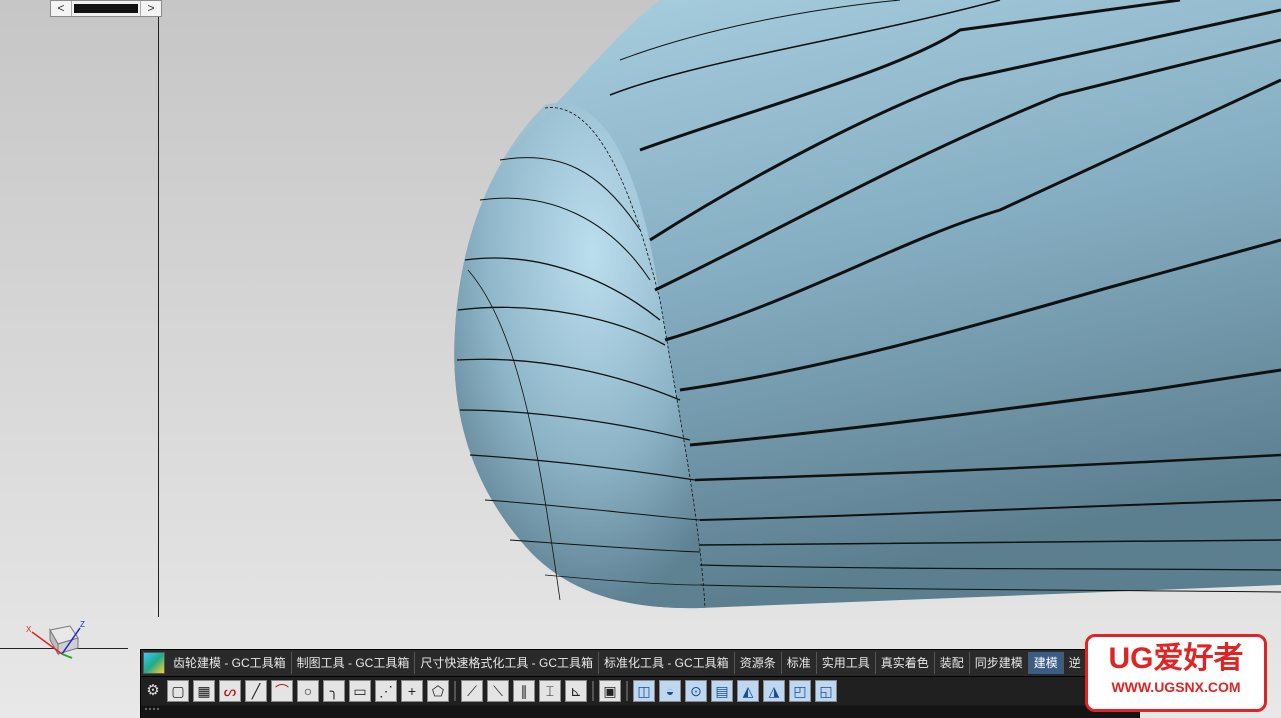 The width and height of the screenshot is (1281, 718). Describe the element at coordinates (999, 663) in the screenshot. I see `tab-synchronous-modeling: 同步建模` at that location.